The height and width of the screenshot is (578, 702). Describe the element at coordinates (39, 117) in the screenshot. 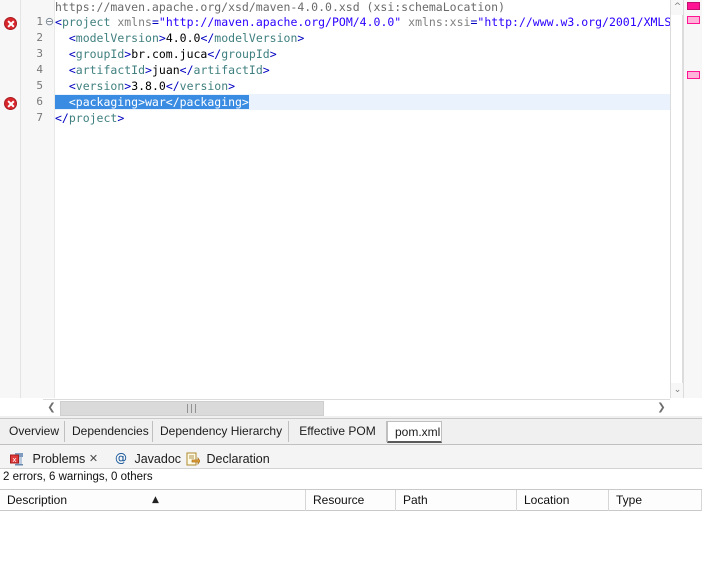

I see `line-number-7: 7` at that location.